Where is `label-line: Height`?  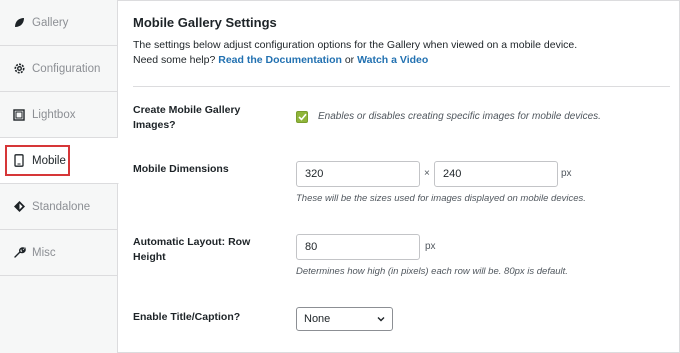 label-line: Height is located at coordinates (149, 257).